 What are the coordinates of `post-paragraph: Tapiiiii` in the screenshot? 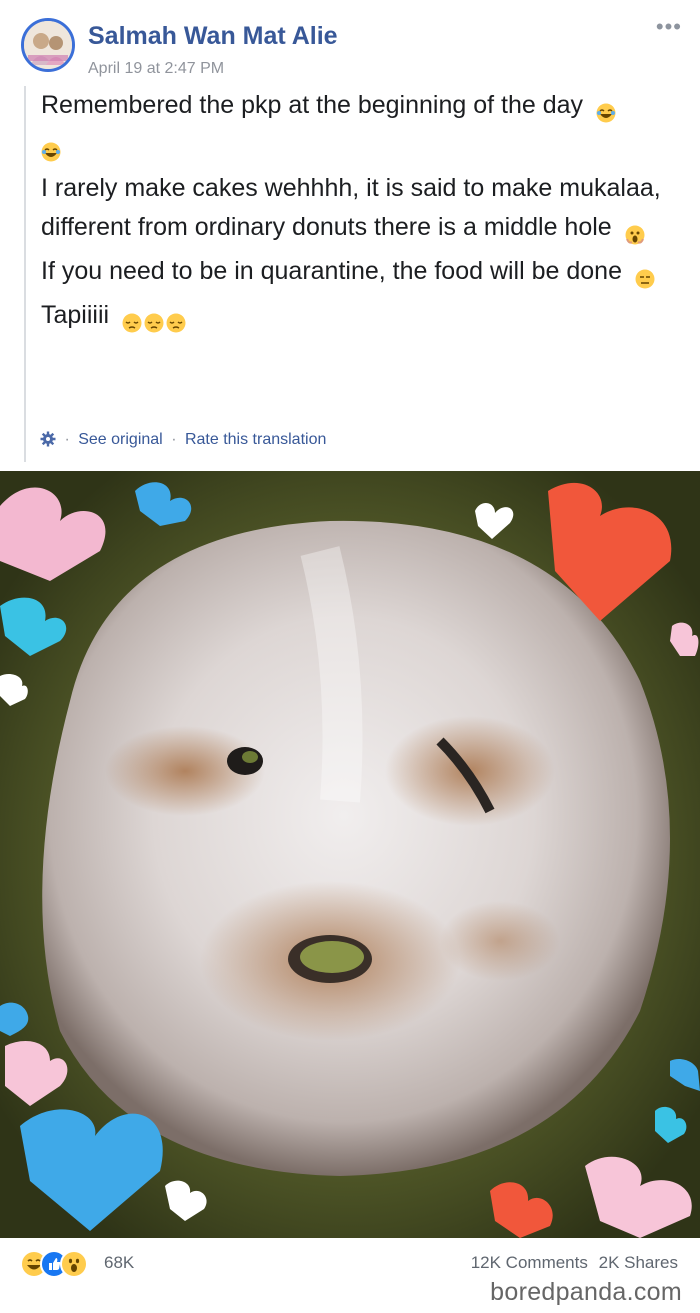 It's located at (357, 315).